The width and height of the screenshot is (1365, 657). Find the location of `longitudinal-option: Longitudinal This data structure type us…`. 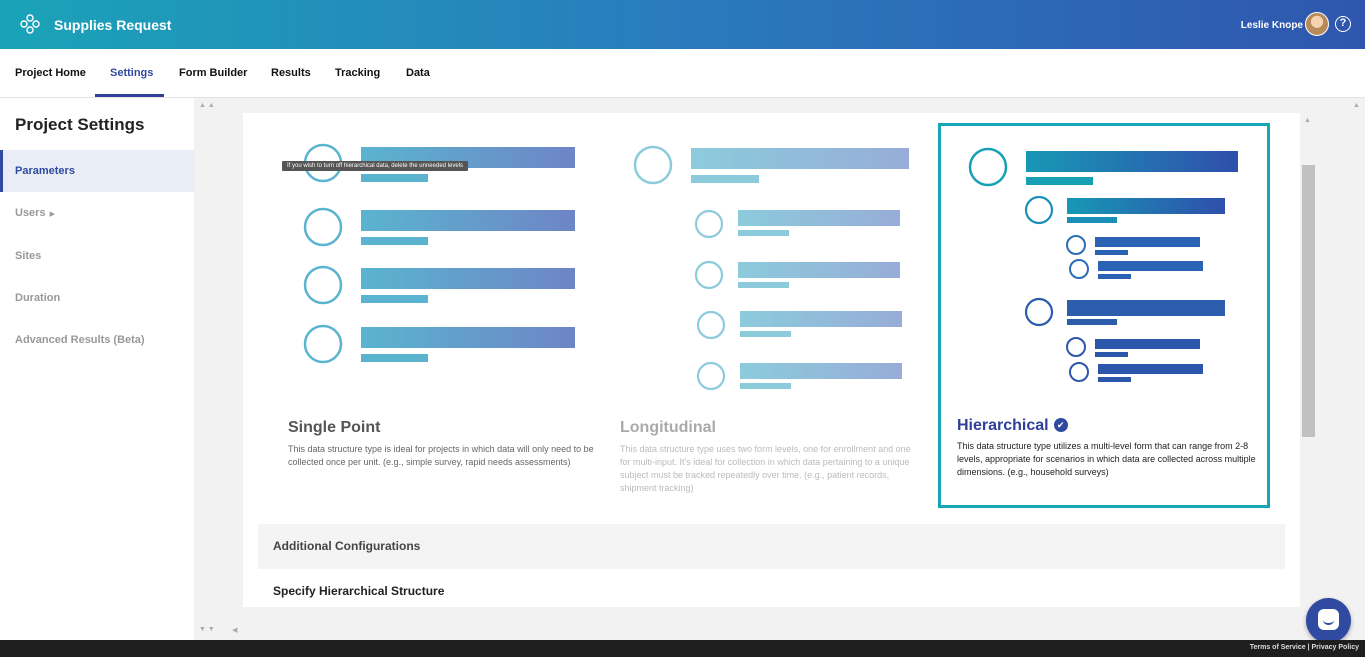

longitudinal-option: Longitudinal This data structure type us… is located at coordinates (771, 315).